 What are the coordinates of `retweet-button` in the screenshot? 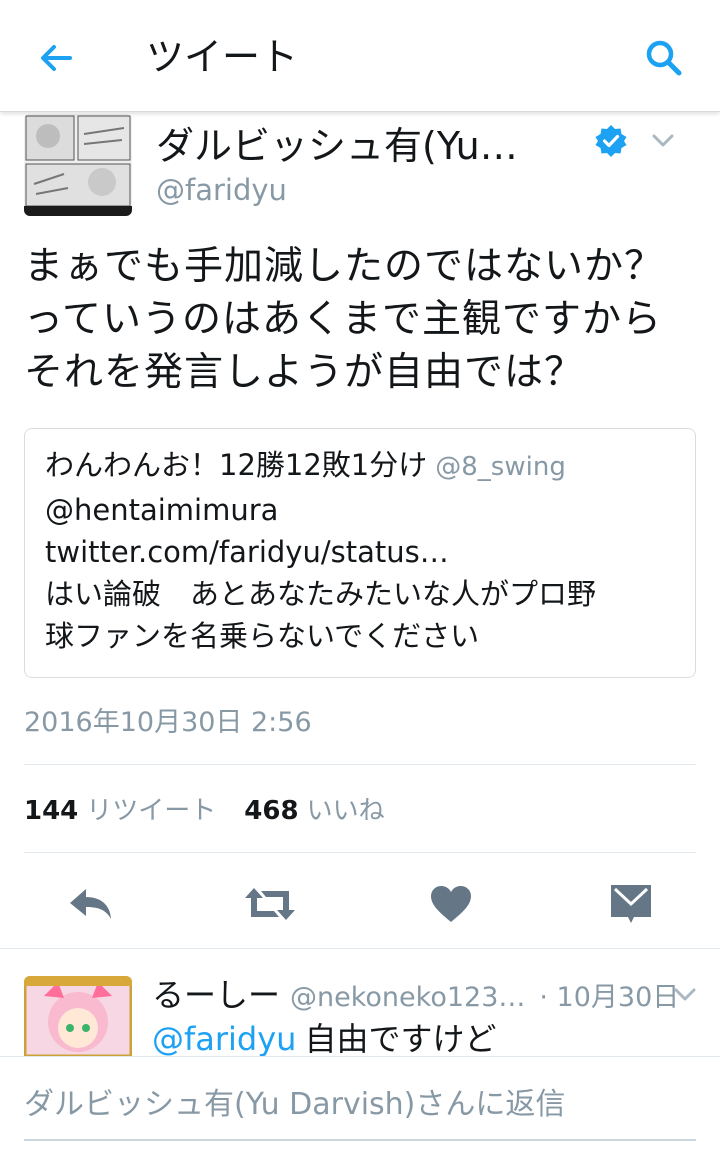 It's located at (270, 904).